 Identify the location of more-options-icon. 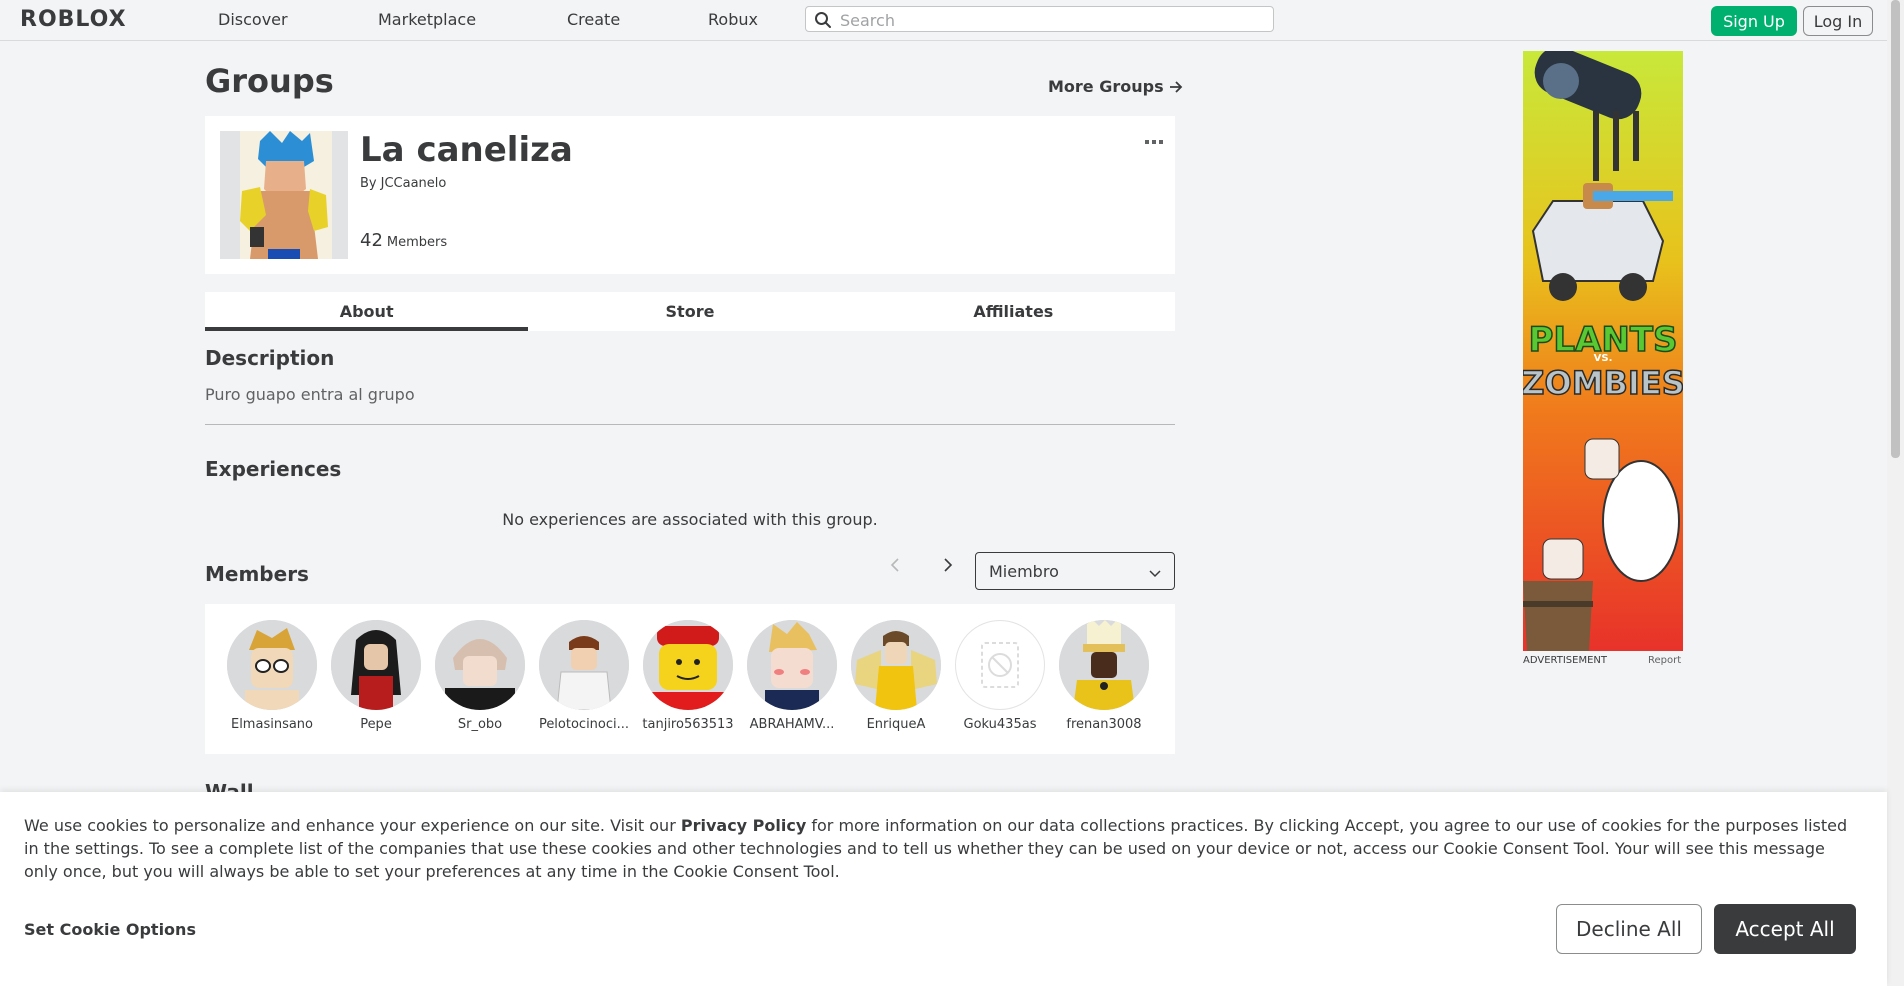
(1154, 139).